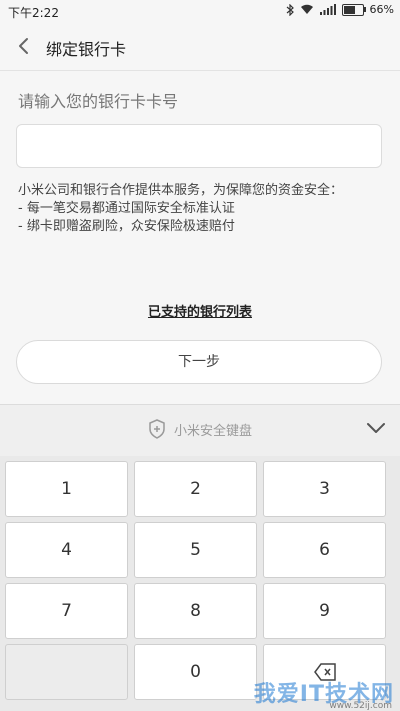 This screenshot has width=400, height=711. What do you see at coordinates (324, 550) in the screenshot?
I see `key-6: 6` at bounding box center [324, 550].